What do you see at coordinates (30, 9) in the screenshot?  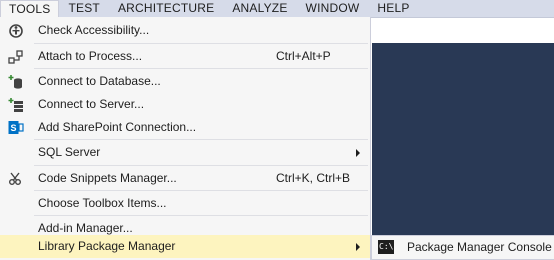 I see `menu-tools: TOOLS` at bounding box center [30, 9].